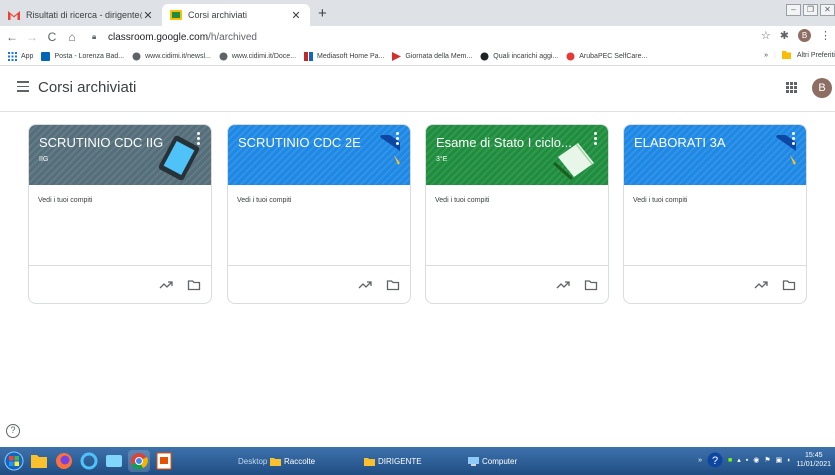 The width and height of the screenshot is (835, 475). What do you see at coordinates (813, 460) in the screenshot?
I see `system-clock: 15:45 11/01/2021` at bounding box center [813, 460].